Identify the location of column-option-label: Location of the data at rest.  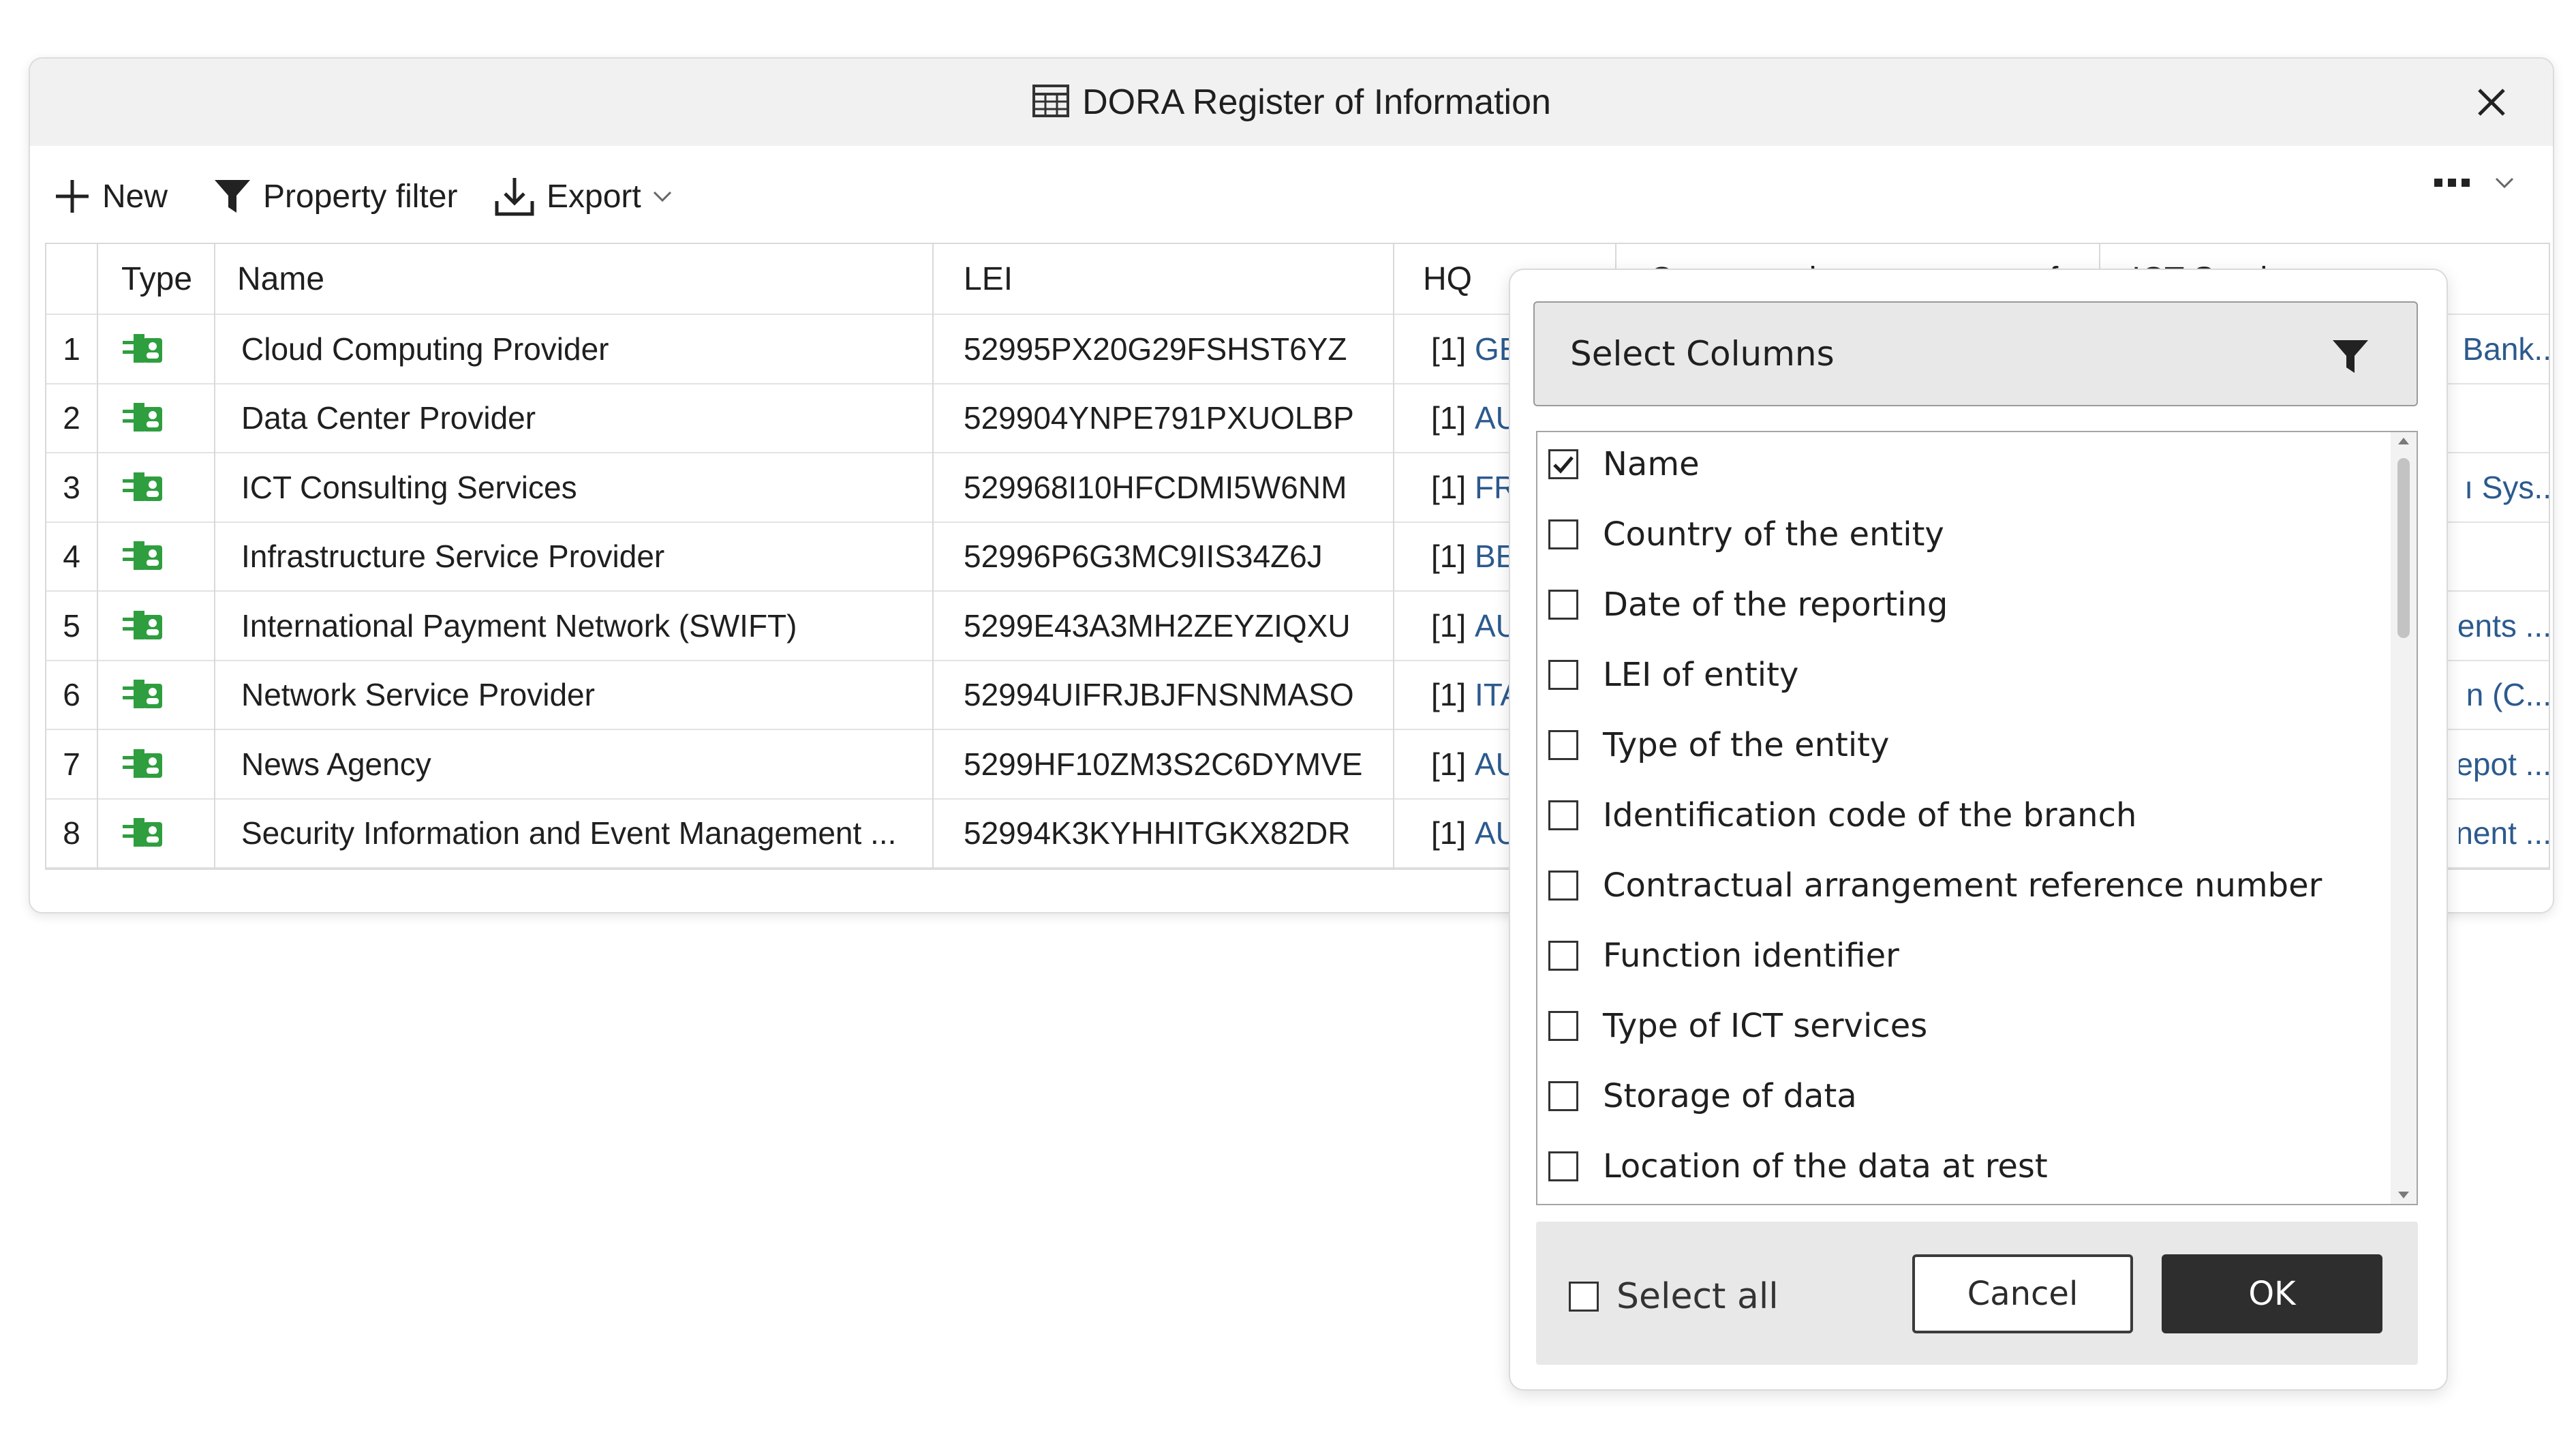
(1825, 1166).